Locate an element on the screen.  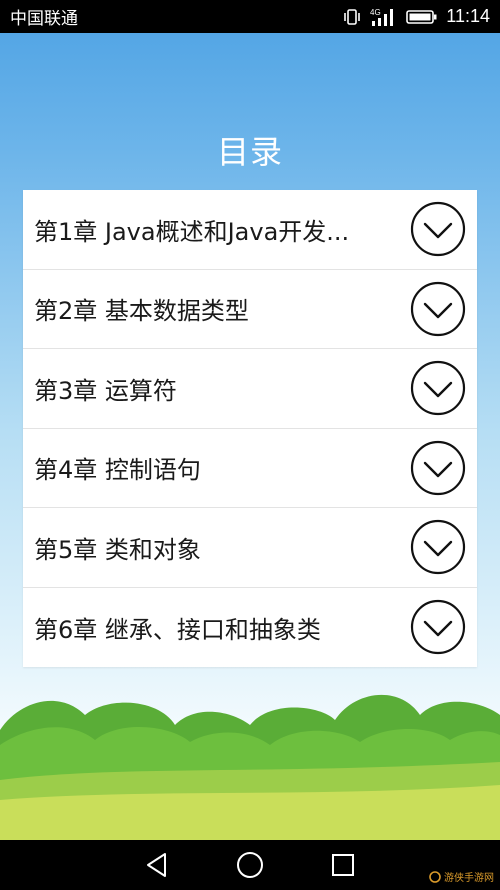
chapter-item-2: 第2章 基本数据类型 is located at coordinates (250, 309).